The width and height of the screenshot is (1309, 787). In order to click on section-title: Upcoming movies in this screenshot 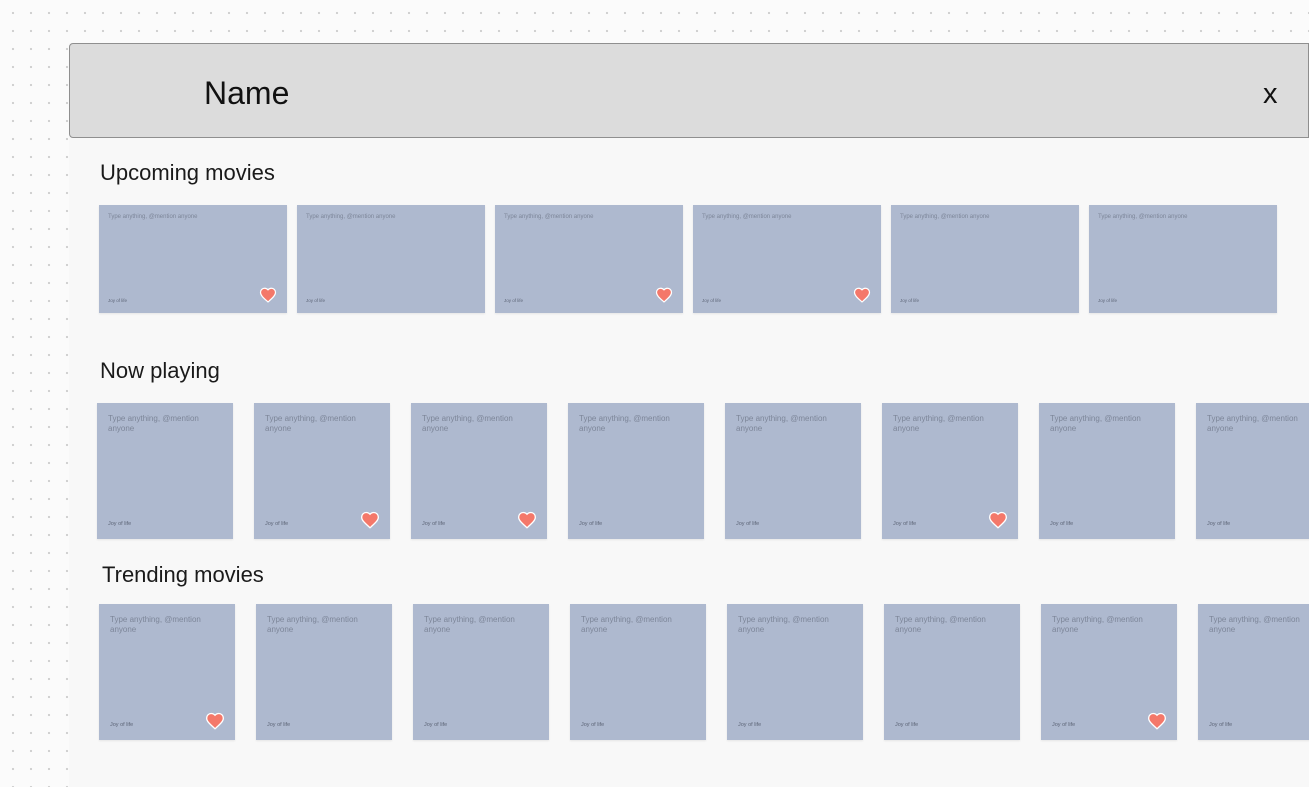, I will do `click(187, 172)`.